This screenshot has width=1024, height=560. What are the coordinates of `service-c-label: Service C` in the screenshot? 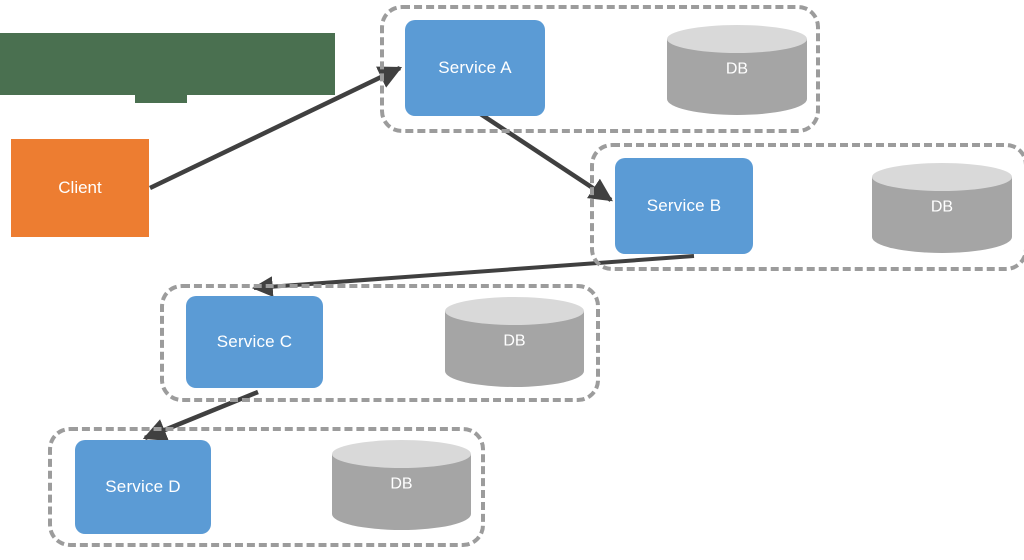 It's located at (254, 341).